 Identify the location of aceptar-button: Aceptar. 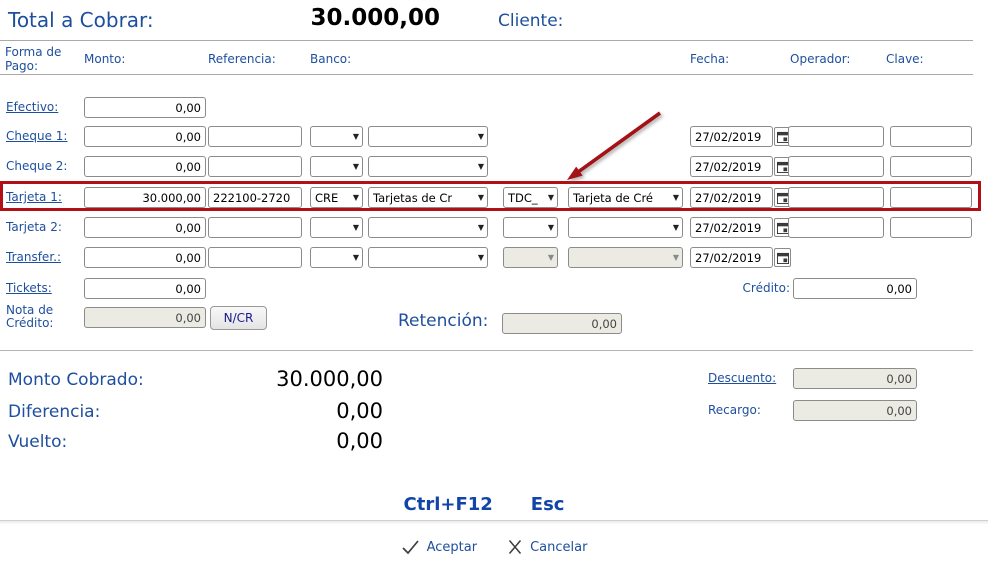
(439, 547).